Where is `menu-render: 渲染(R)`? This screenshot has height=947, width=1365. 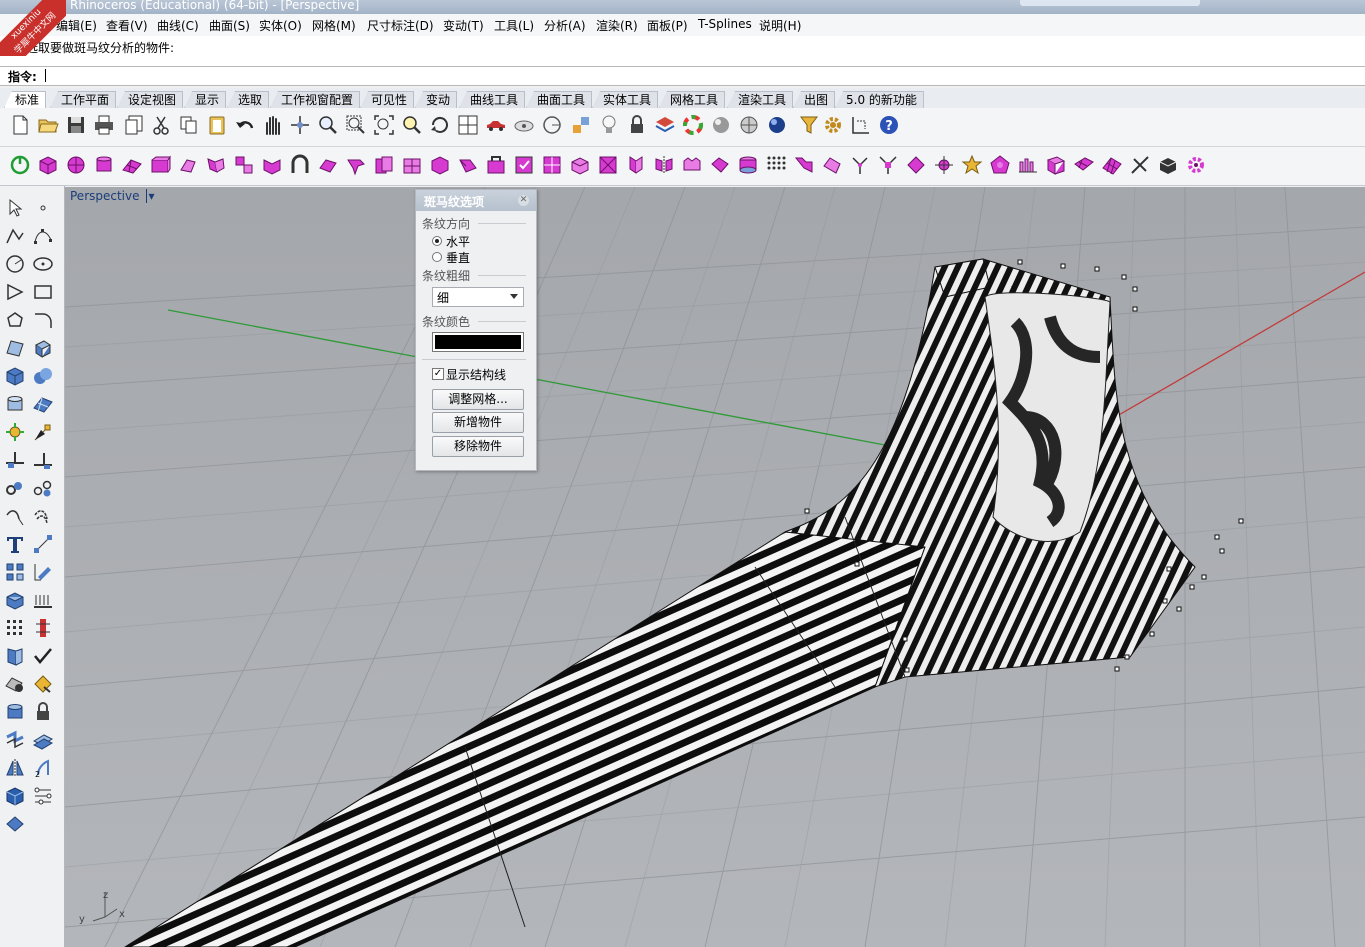
menu-render: 渲染(R) is located at coordinates (617, 25).